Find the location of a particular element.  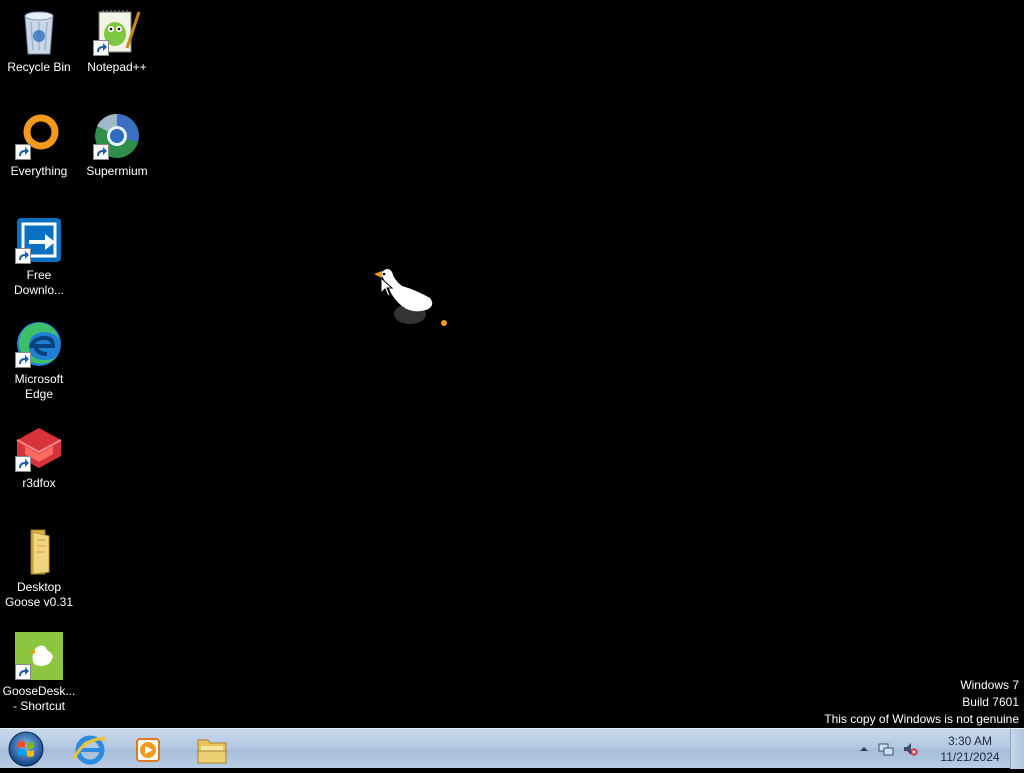

desktop-goose-sprite is located at coordinates (413, 297).